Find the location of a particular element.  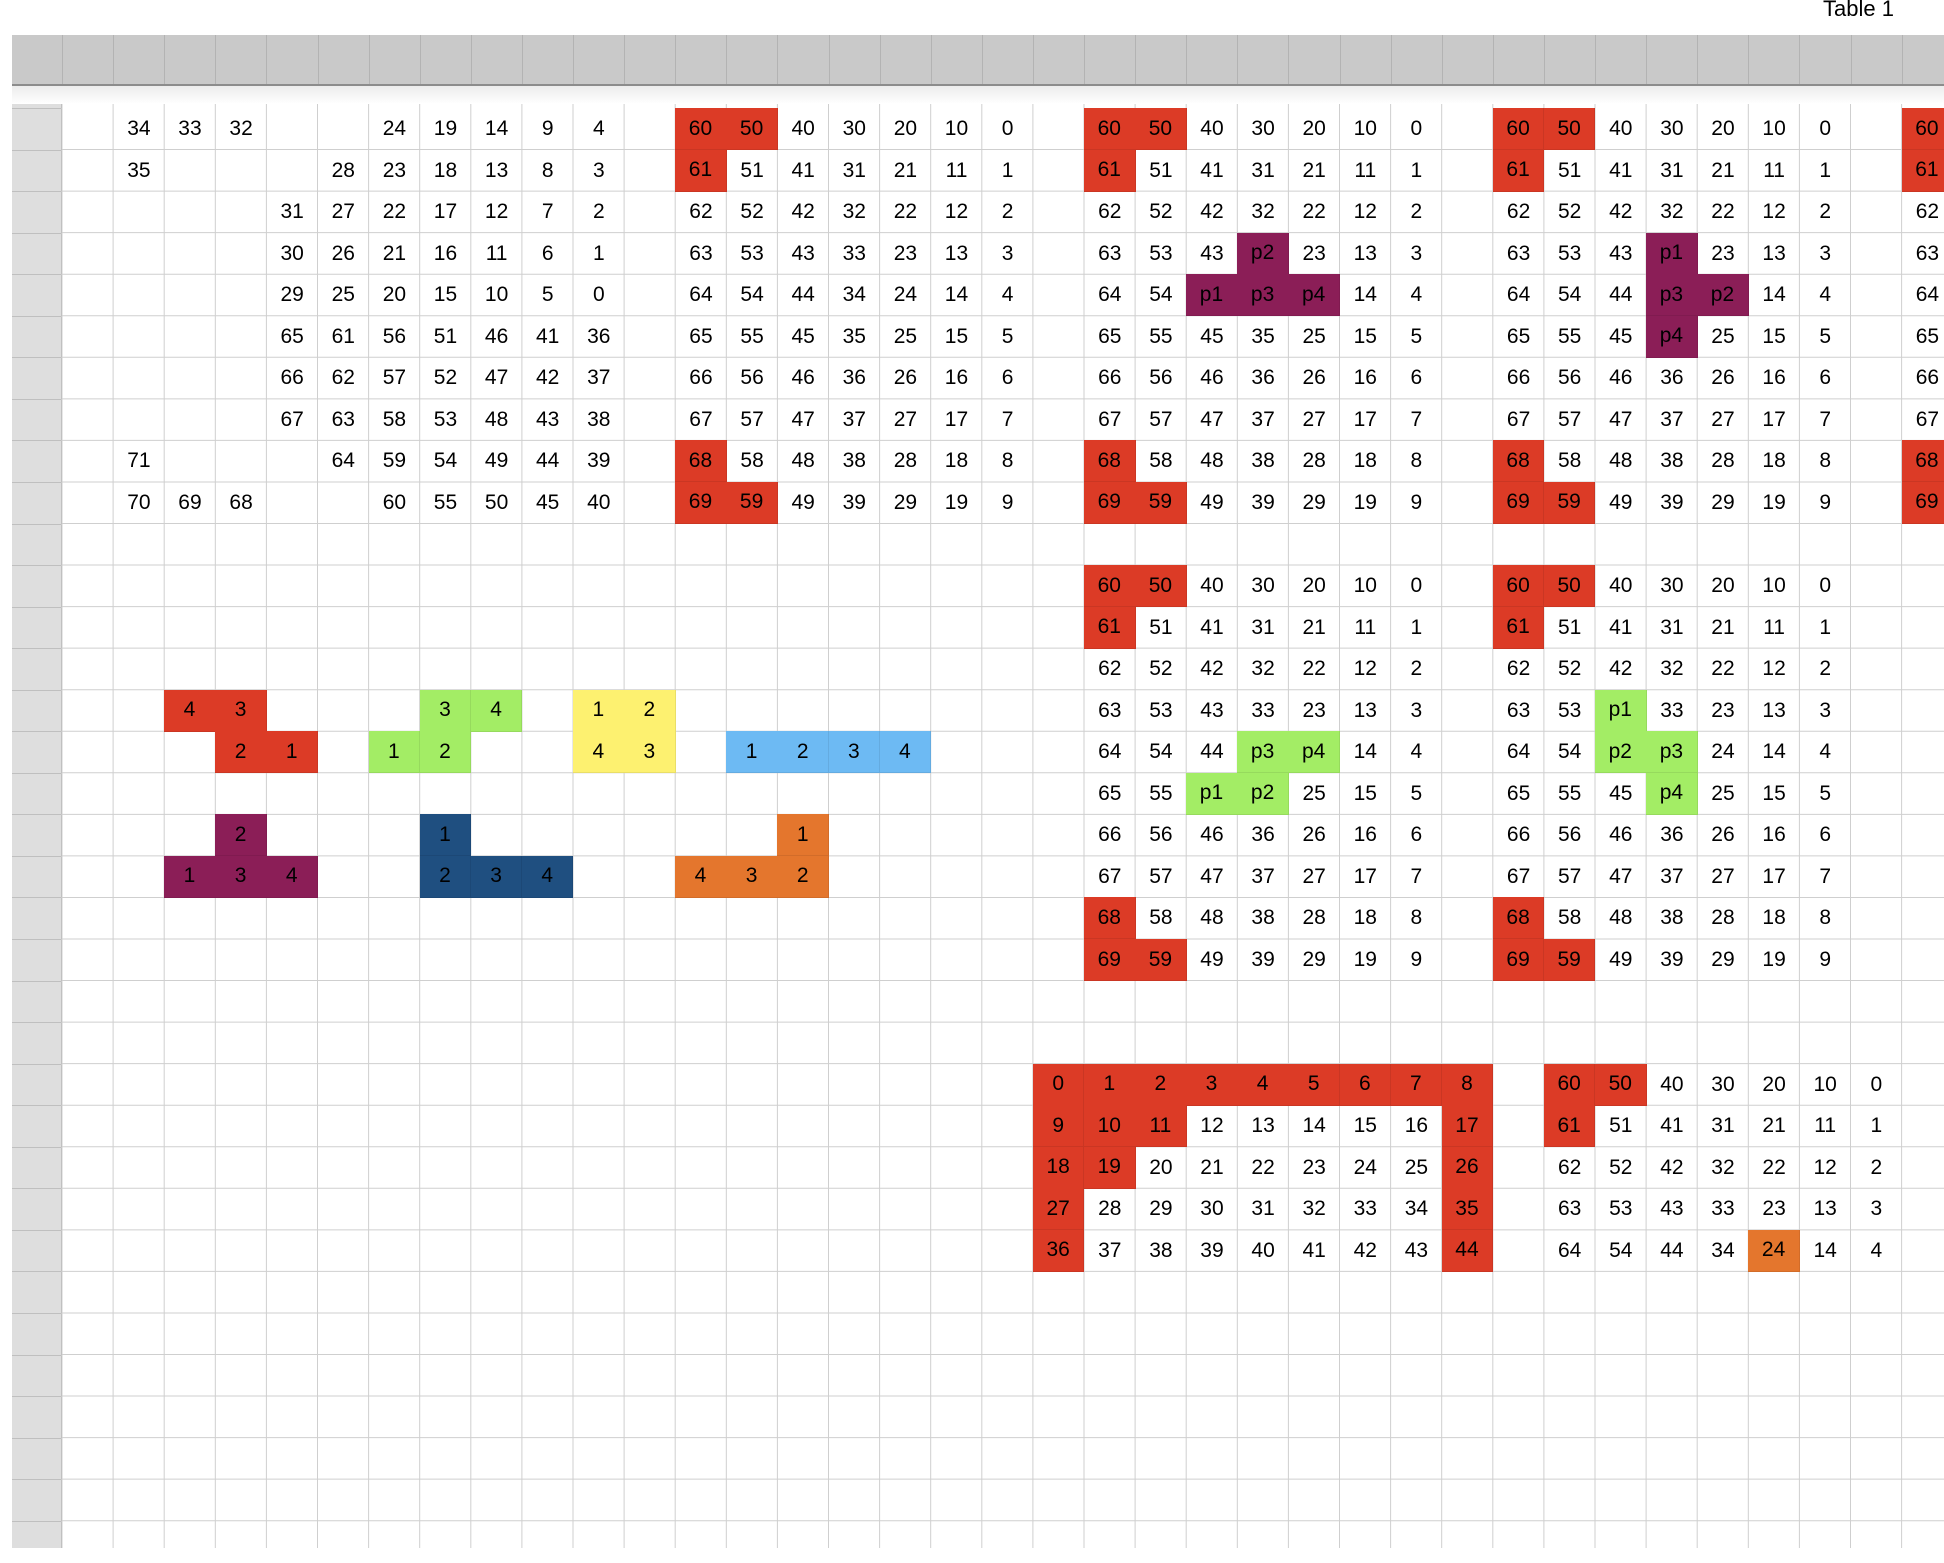

cell: 65 is located at coordinates (292, 337).